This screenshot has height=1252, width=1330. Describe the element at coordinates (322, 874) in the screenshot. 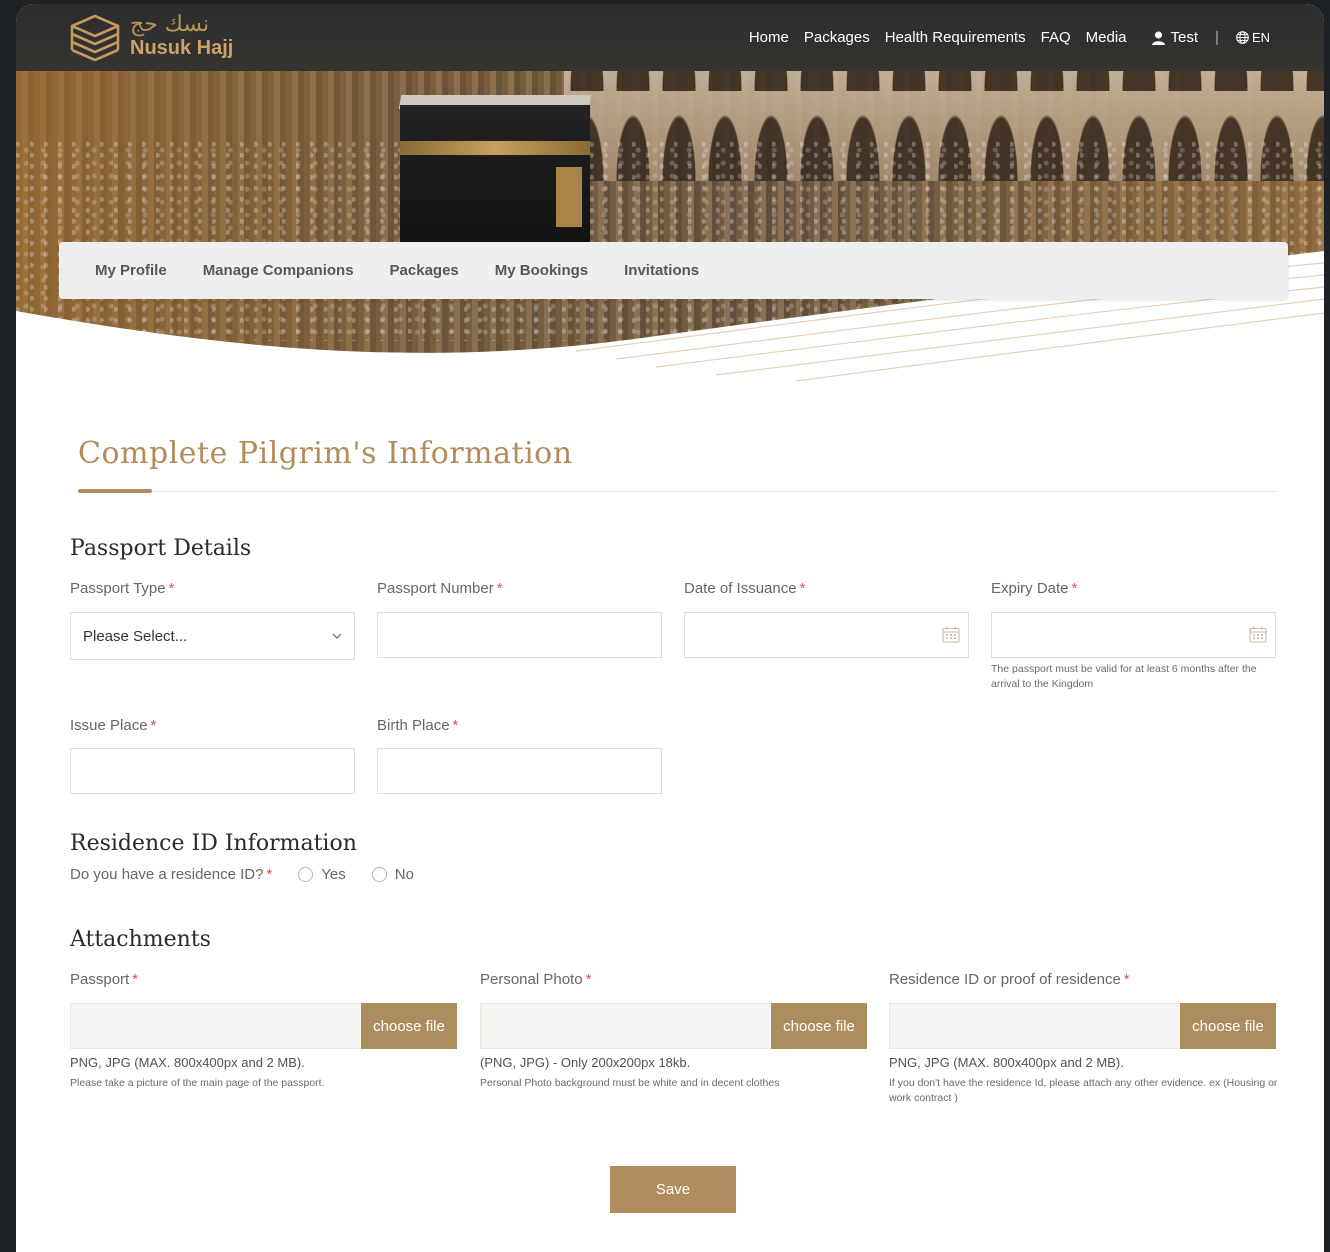

I see `residence-yes-radio: Yes` at that location.